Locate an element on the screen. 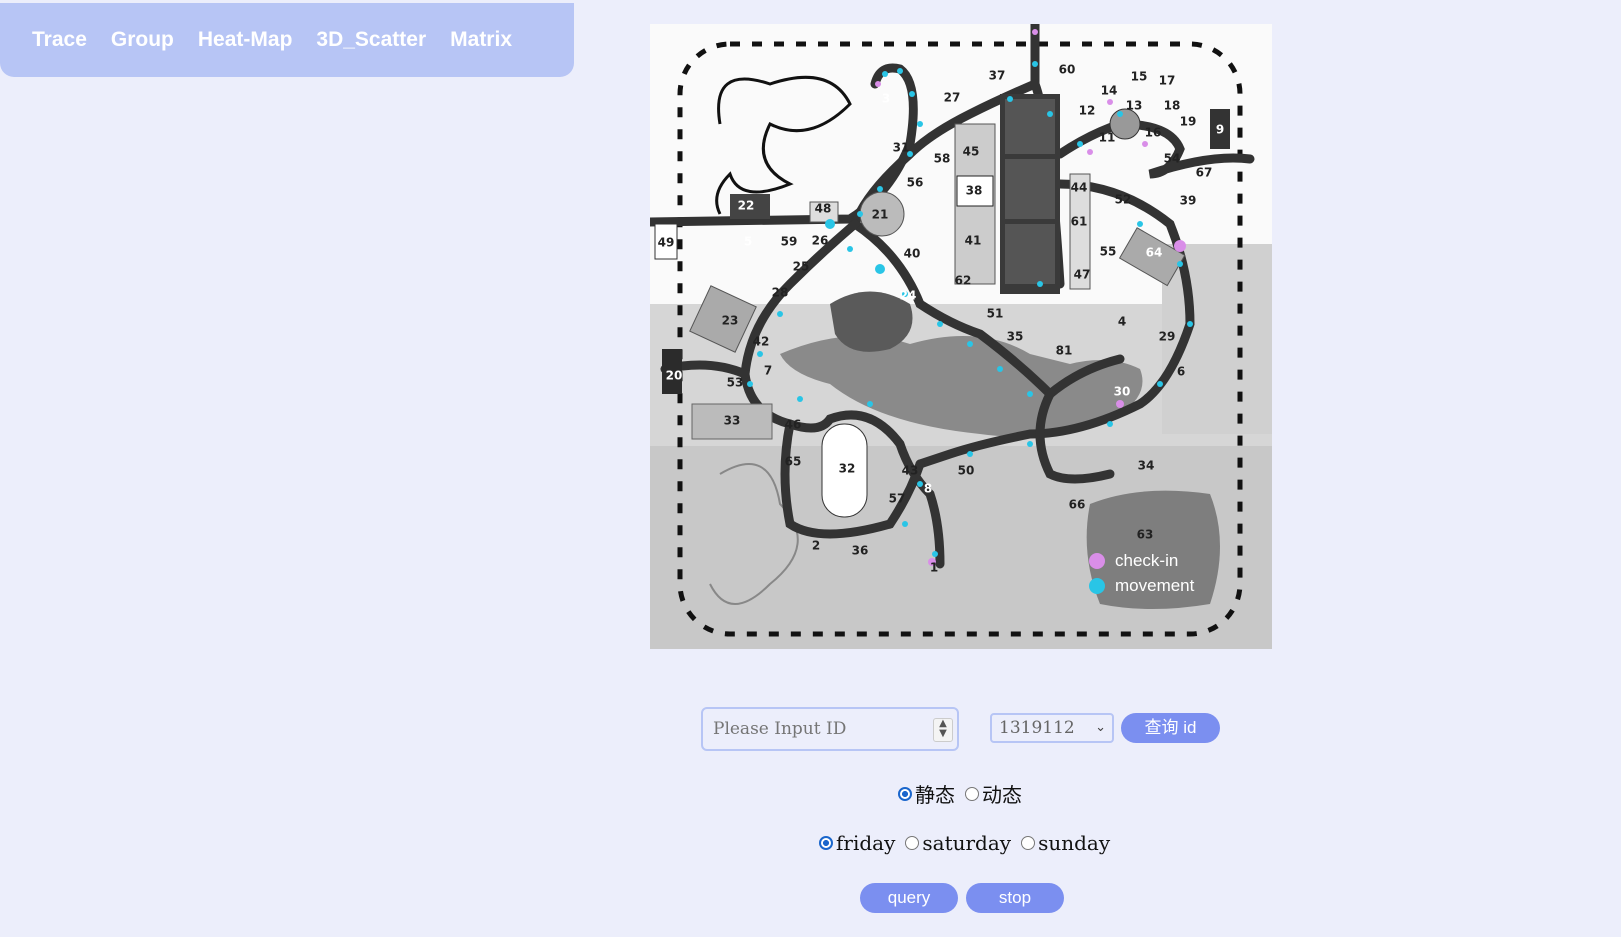 The height and width of the screenshot is (937, 1621). svg-text: 32 is located at coordinates (847, 469).